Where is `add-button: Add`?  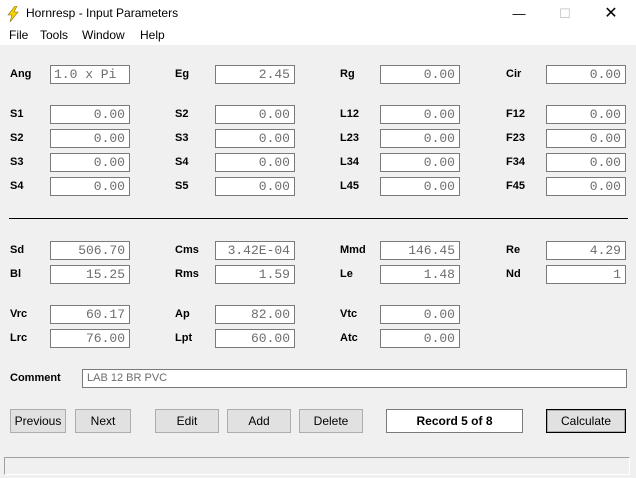 add-button: Add is located at coordinates (259, 421).